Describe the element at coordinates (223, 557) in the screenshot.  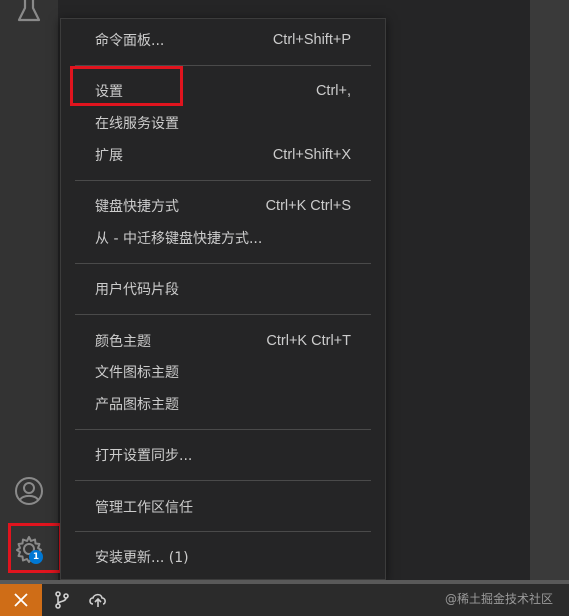
I see `menu-item-install-update: 安装更新... (1)` at that location.